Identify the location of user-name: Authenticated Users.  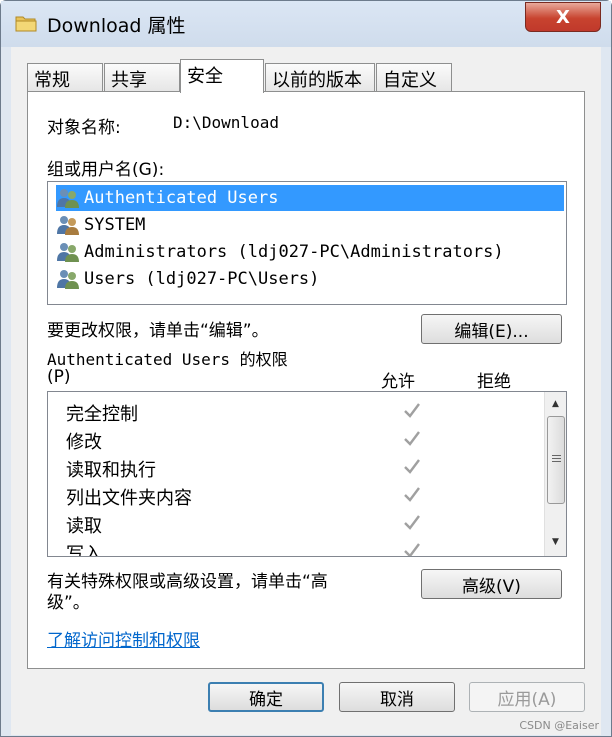
(181, 198).